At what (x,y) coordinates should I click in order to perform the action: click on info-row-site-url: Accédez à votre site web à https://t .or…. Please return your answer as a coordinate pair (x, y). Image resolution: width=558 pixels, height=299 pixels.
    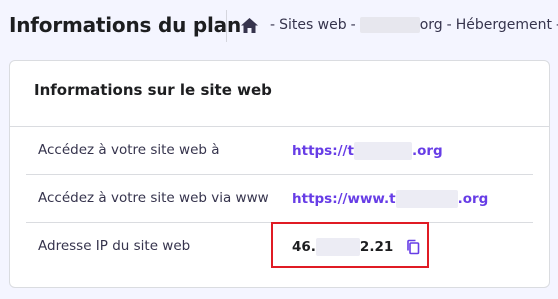
    Looking at the image, I should click on (279, 151).